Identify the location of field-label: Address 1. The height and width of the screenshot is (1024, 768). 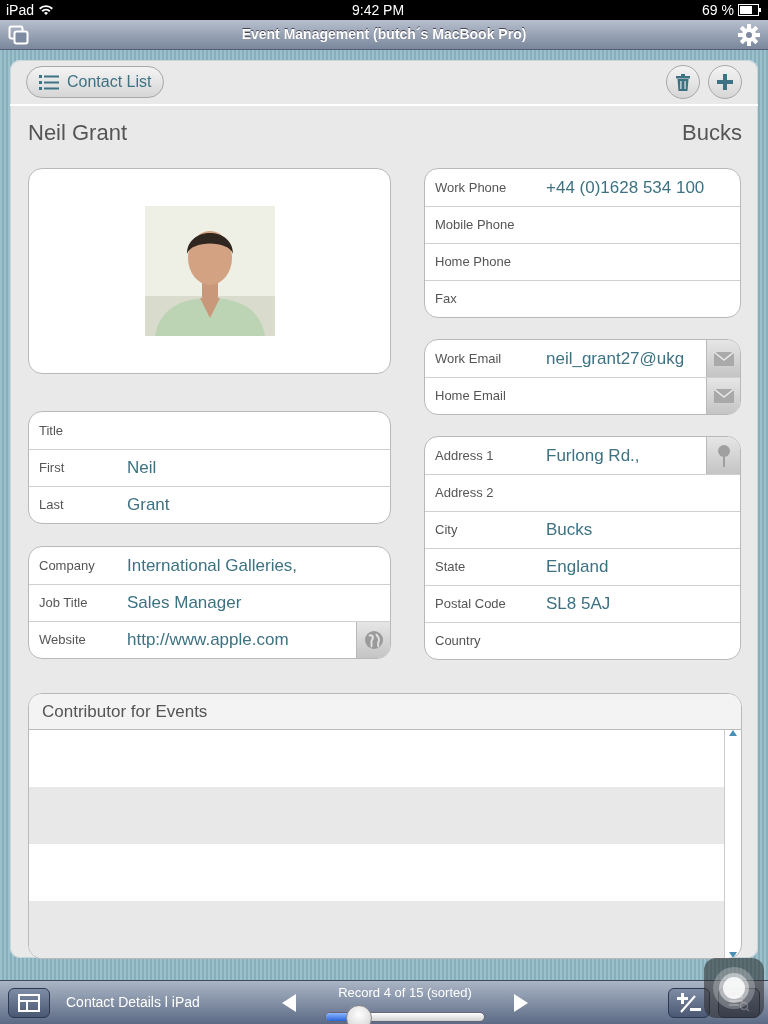
(464, 455).